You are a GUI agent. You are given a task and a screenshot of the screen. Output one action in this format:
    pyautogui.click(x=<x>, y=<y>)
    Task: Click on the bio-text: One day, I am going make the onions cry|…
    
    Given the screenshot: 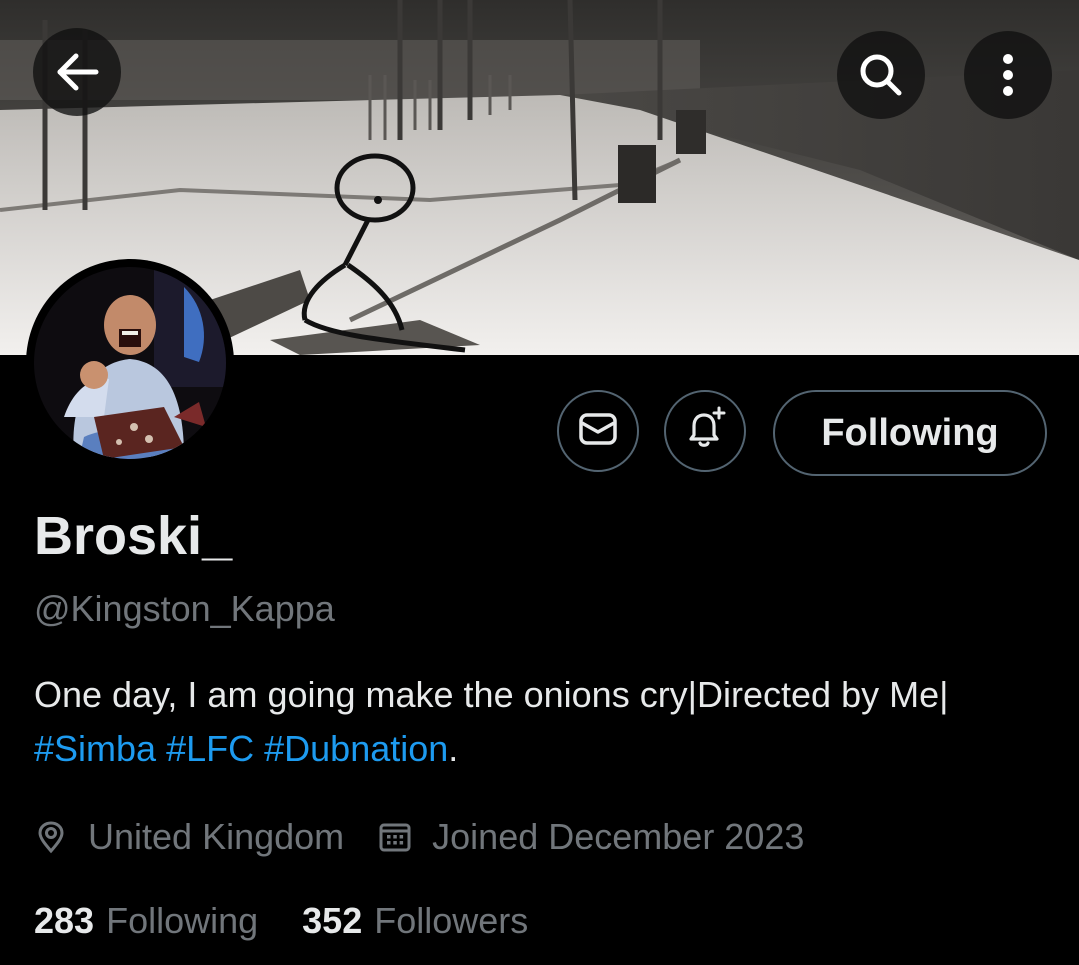 What is the action you would take?
    pyautogui.click(x=491, y=694)
    